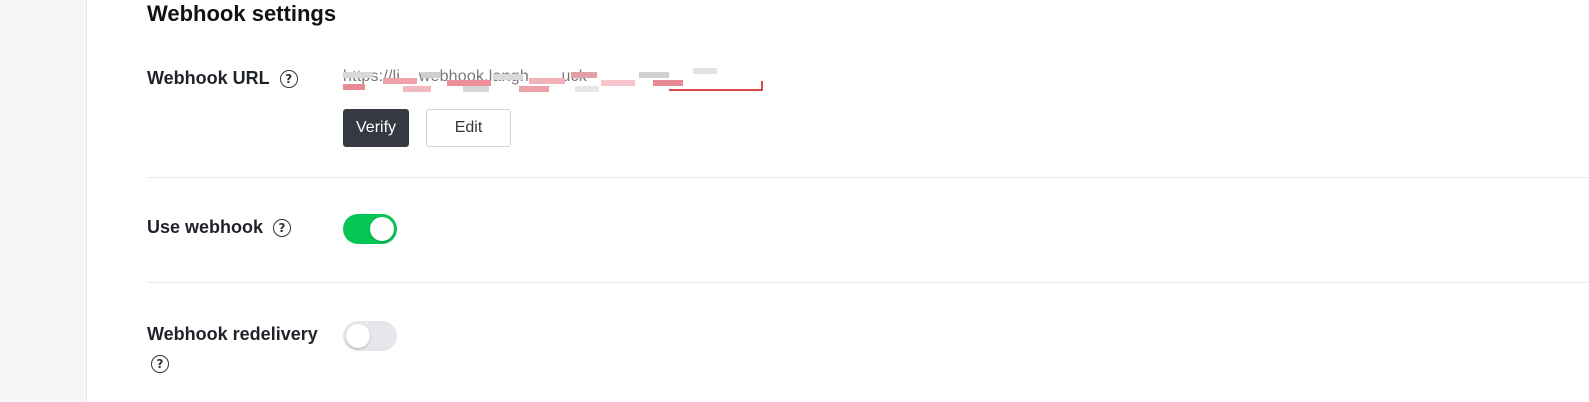 This screenshot has width=1589, height=402. Describe the element at coordinates (376, 128) in the screenshot. I see `verify-button: Verify` at that location.